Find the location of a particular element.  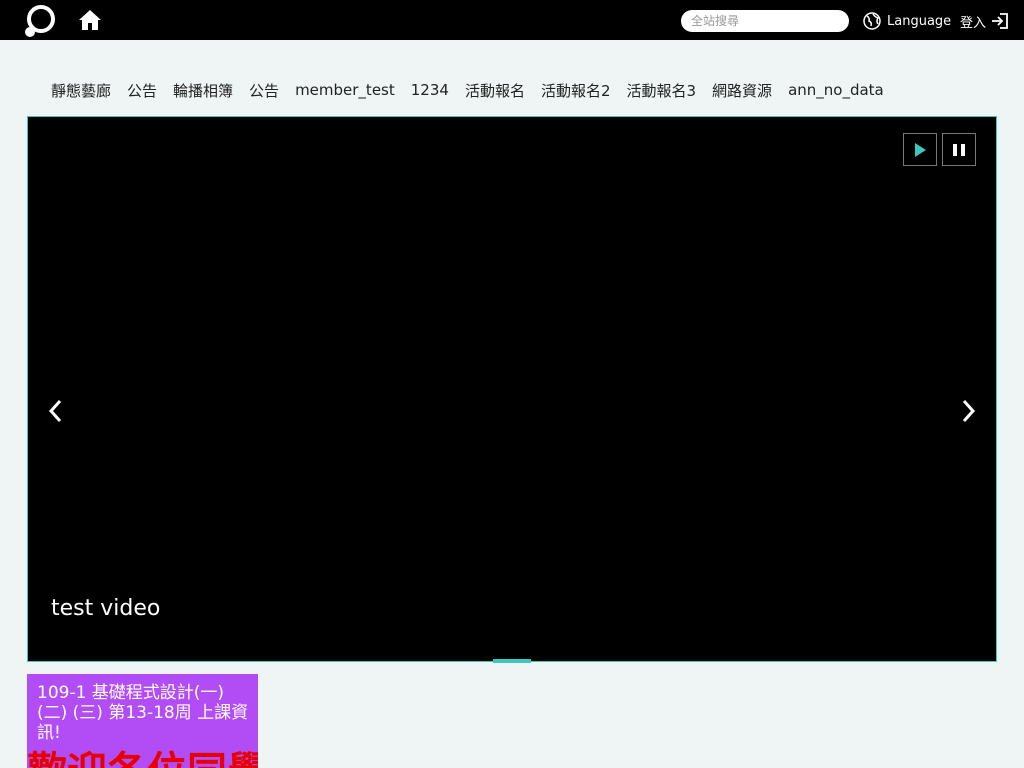

login-icon is located at coordinates (1000, 21).